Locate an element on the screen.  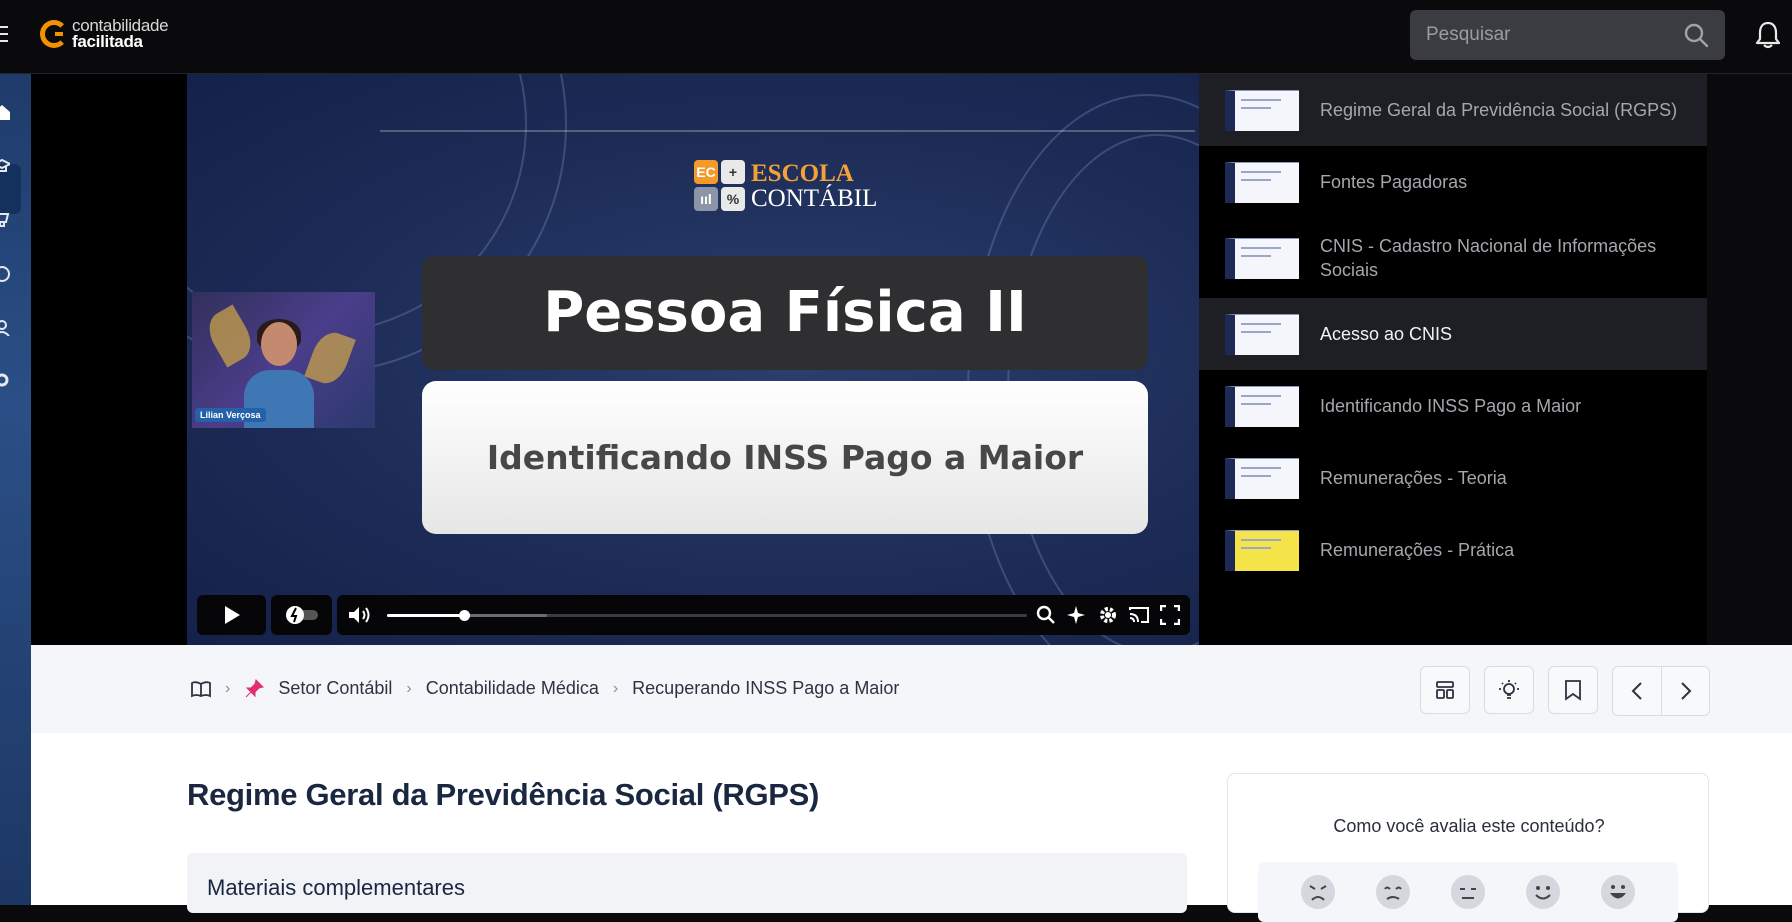
help-icon is located at coordinates (5, 274).